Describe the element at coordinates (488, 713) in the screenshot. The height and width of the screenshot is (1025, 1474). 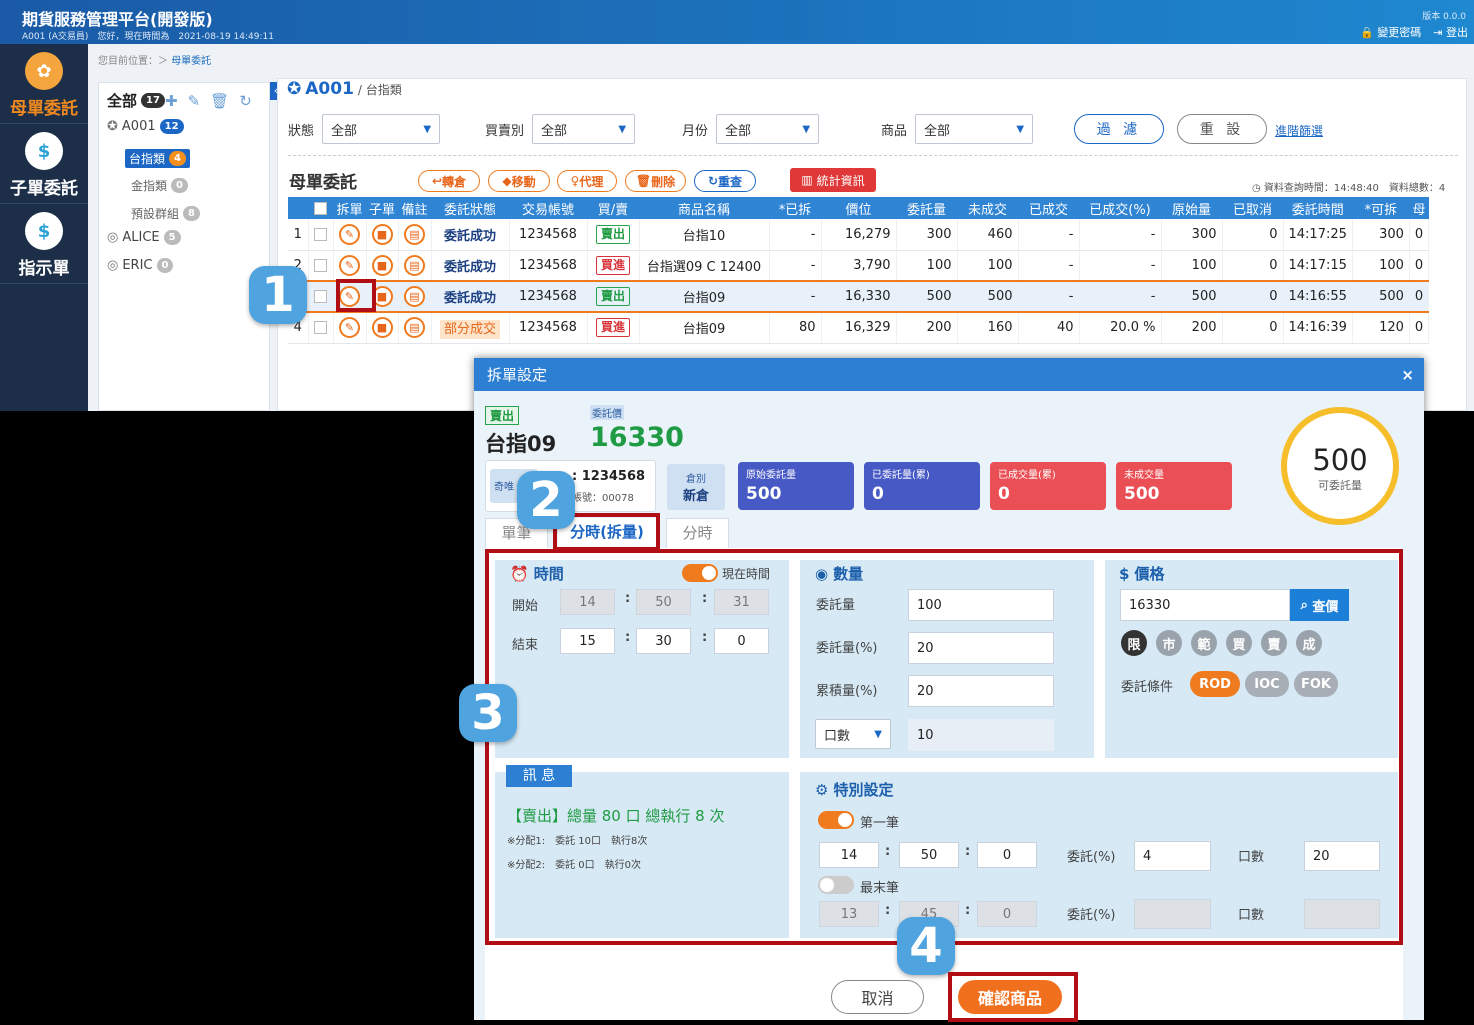
I see `step-3-badge: 3` at that location.